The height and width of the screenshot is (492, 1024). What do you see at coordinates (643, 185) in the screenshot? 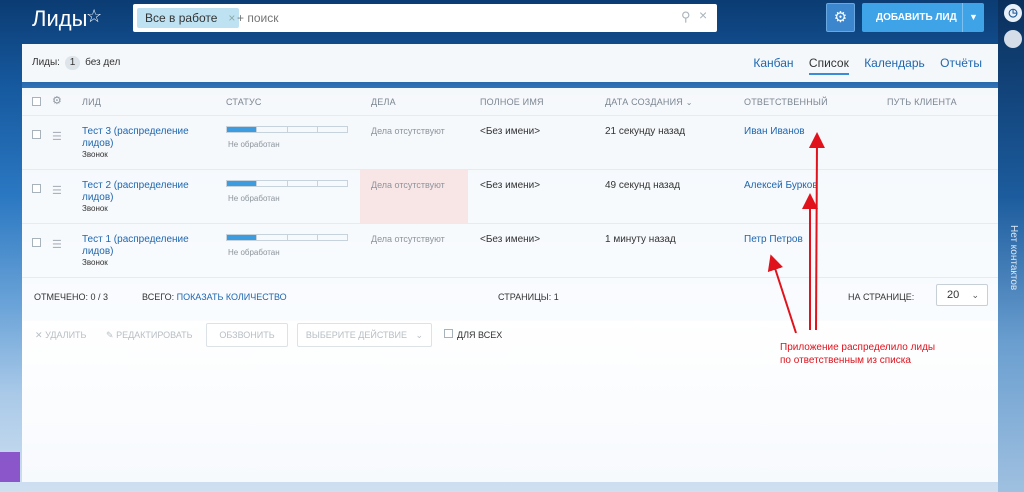
I see `created-date: 49 секунд назад` at bounding box center [643, 185].